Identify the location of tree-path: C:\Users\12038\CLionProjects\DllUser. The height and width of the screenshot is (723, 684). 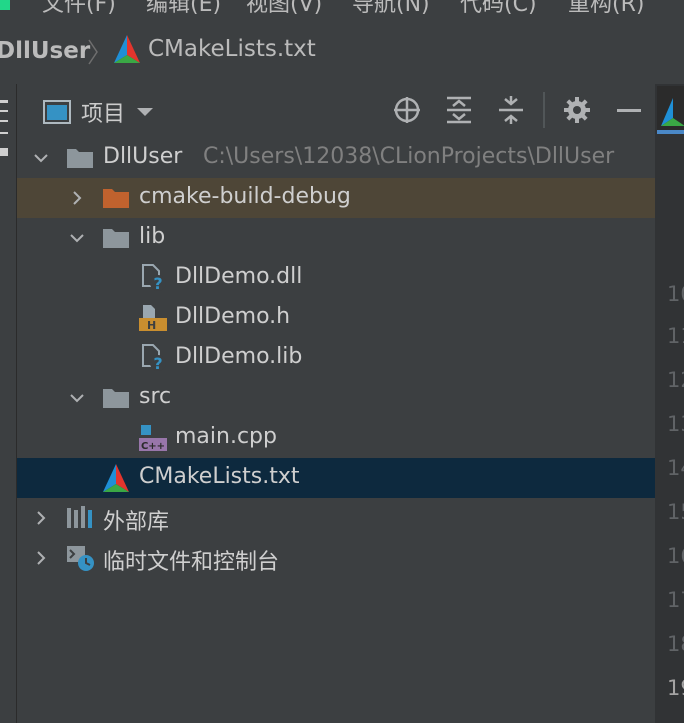
(409, 156).